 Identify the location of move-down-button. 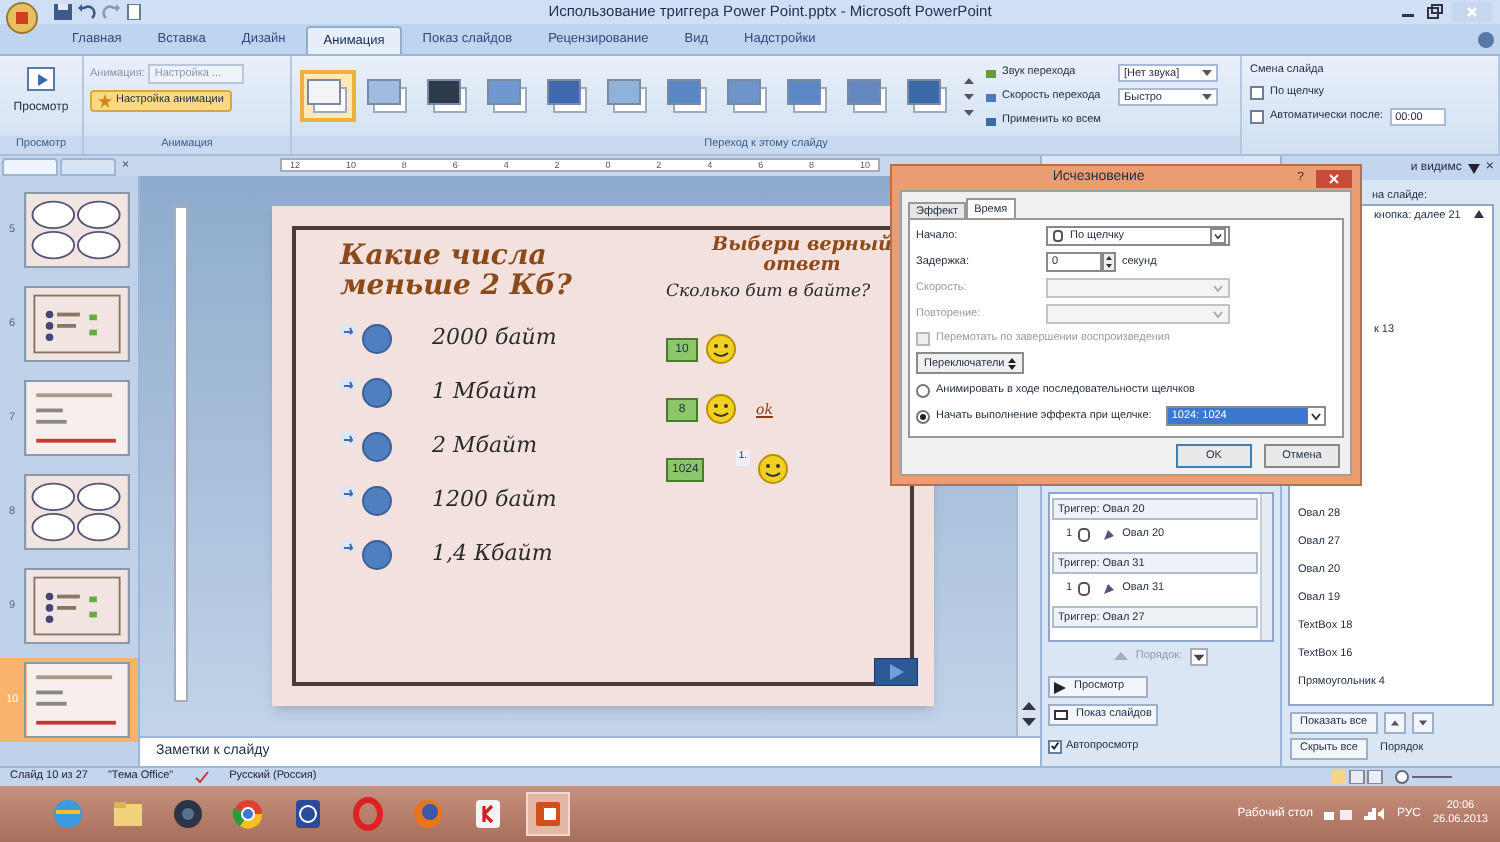
(1422, 723).